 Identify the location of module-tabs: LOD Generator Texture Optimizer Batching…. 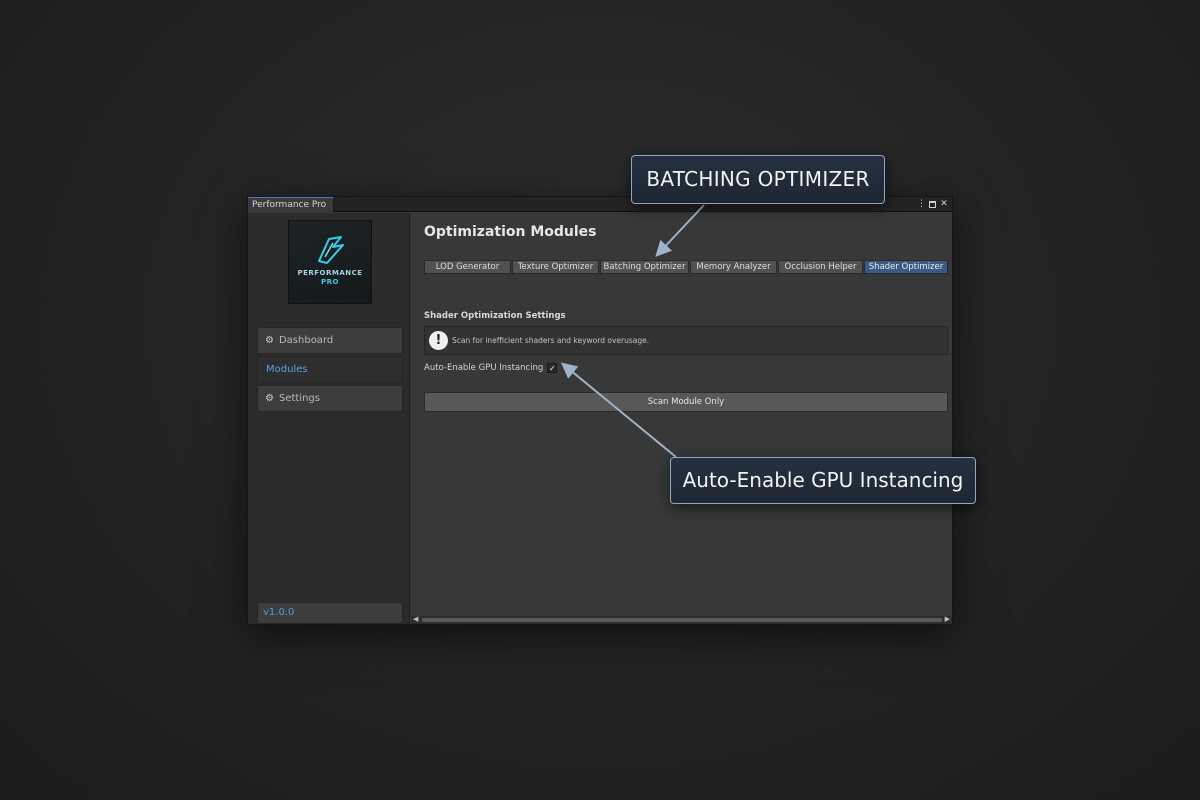
(686, 267).